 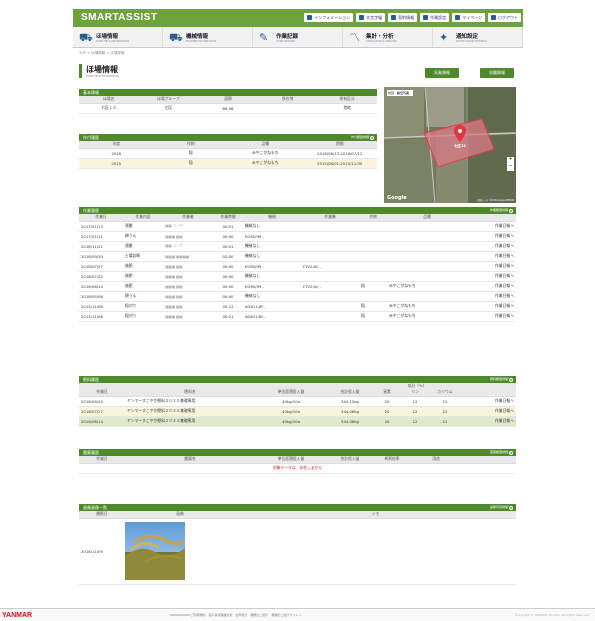 I want to click on table-cell: 2016/09/20, so click(x=101, y=256).